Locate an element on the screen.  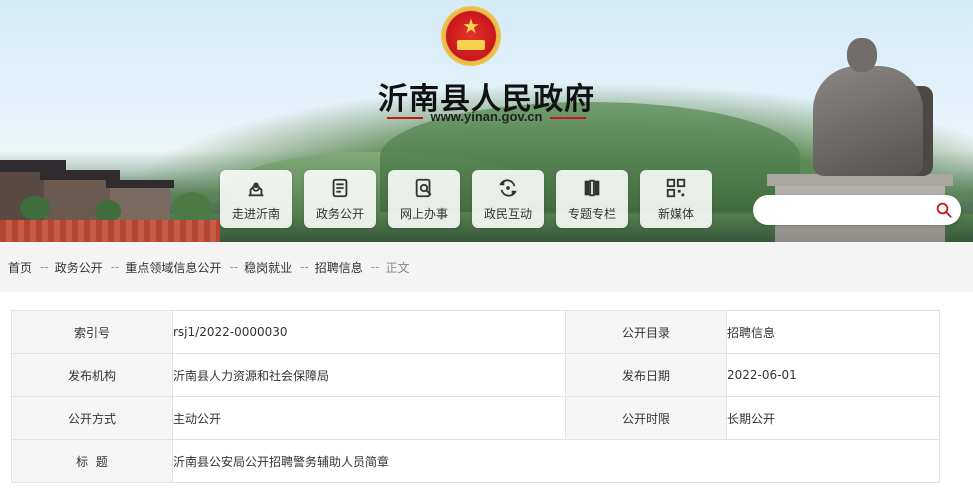
qrcode-icon is located at coordinates (676, 187).